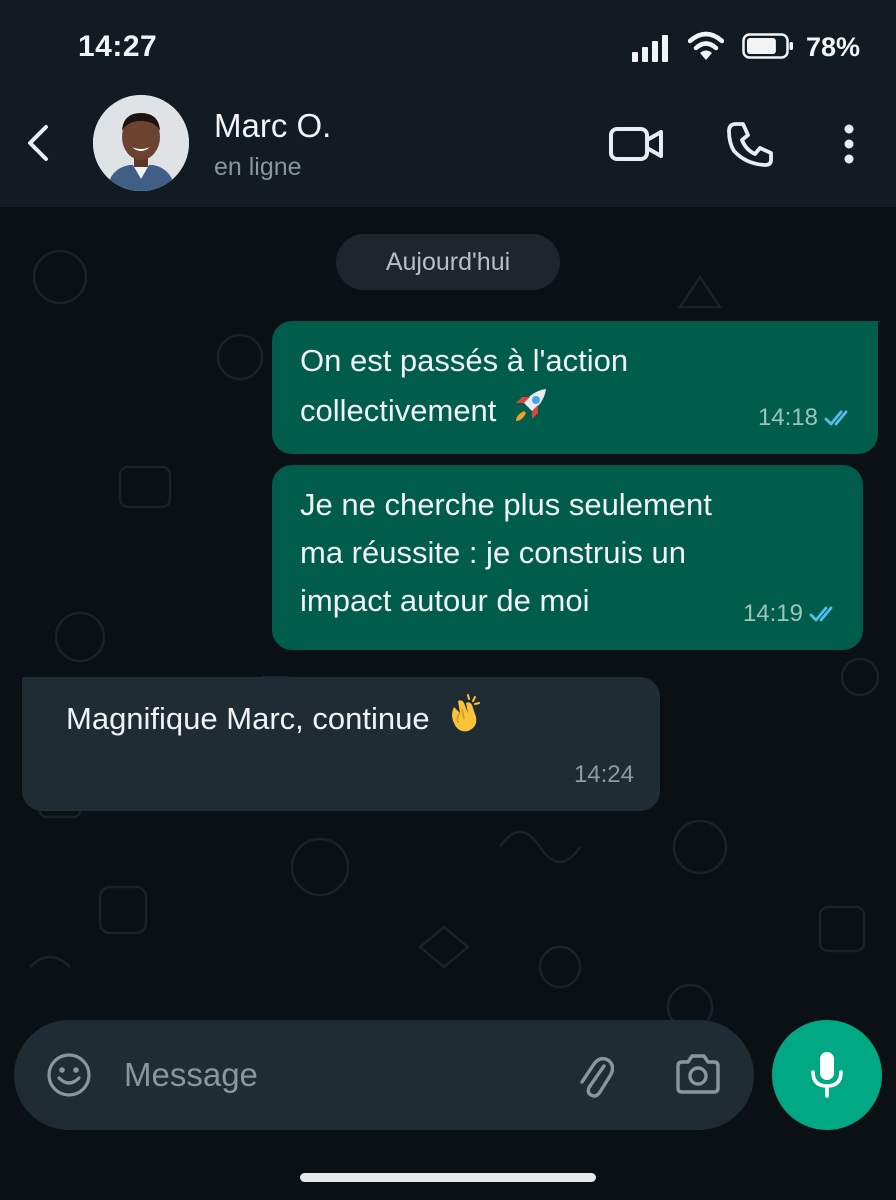 Image resolution: width=896 pixels, height=1200 pixels. Describe the element at coordinates (334, 1075) in the screenshot. I see `message-input` at that location.